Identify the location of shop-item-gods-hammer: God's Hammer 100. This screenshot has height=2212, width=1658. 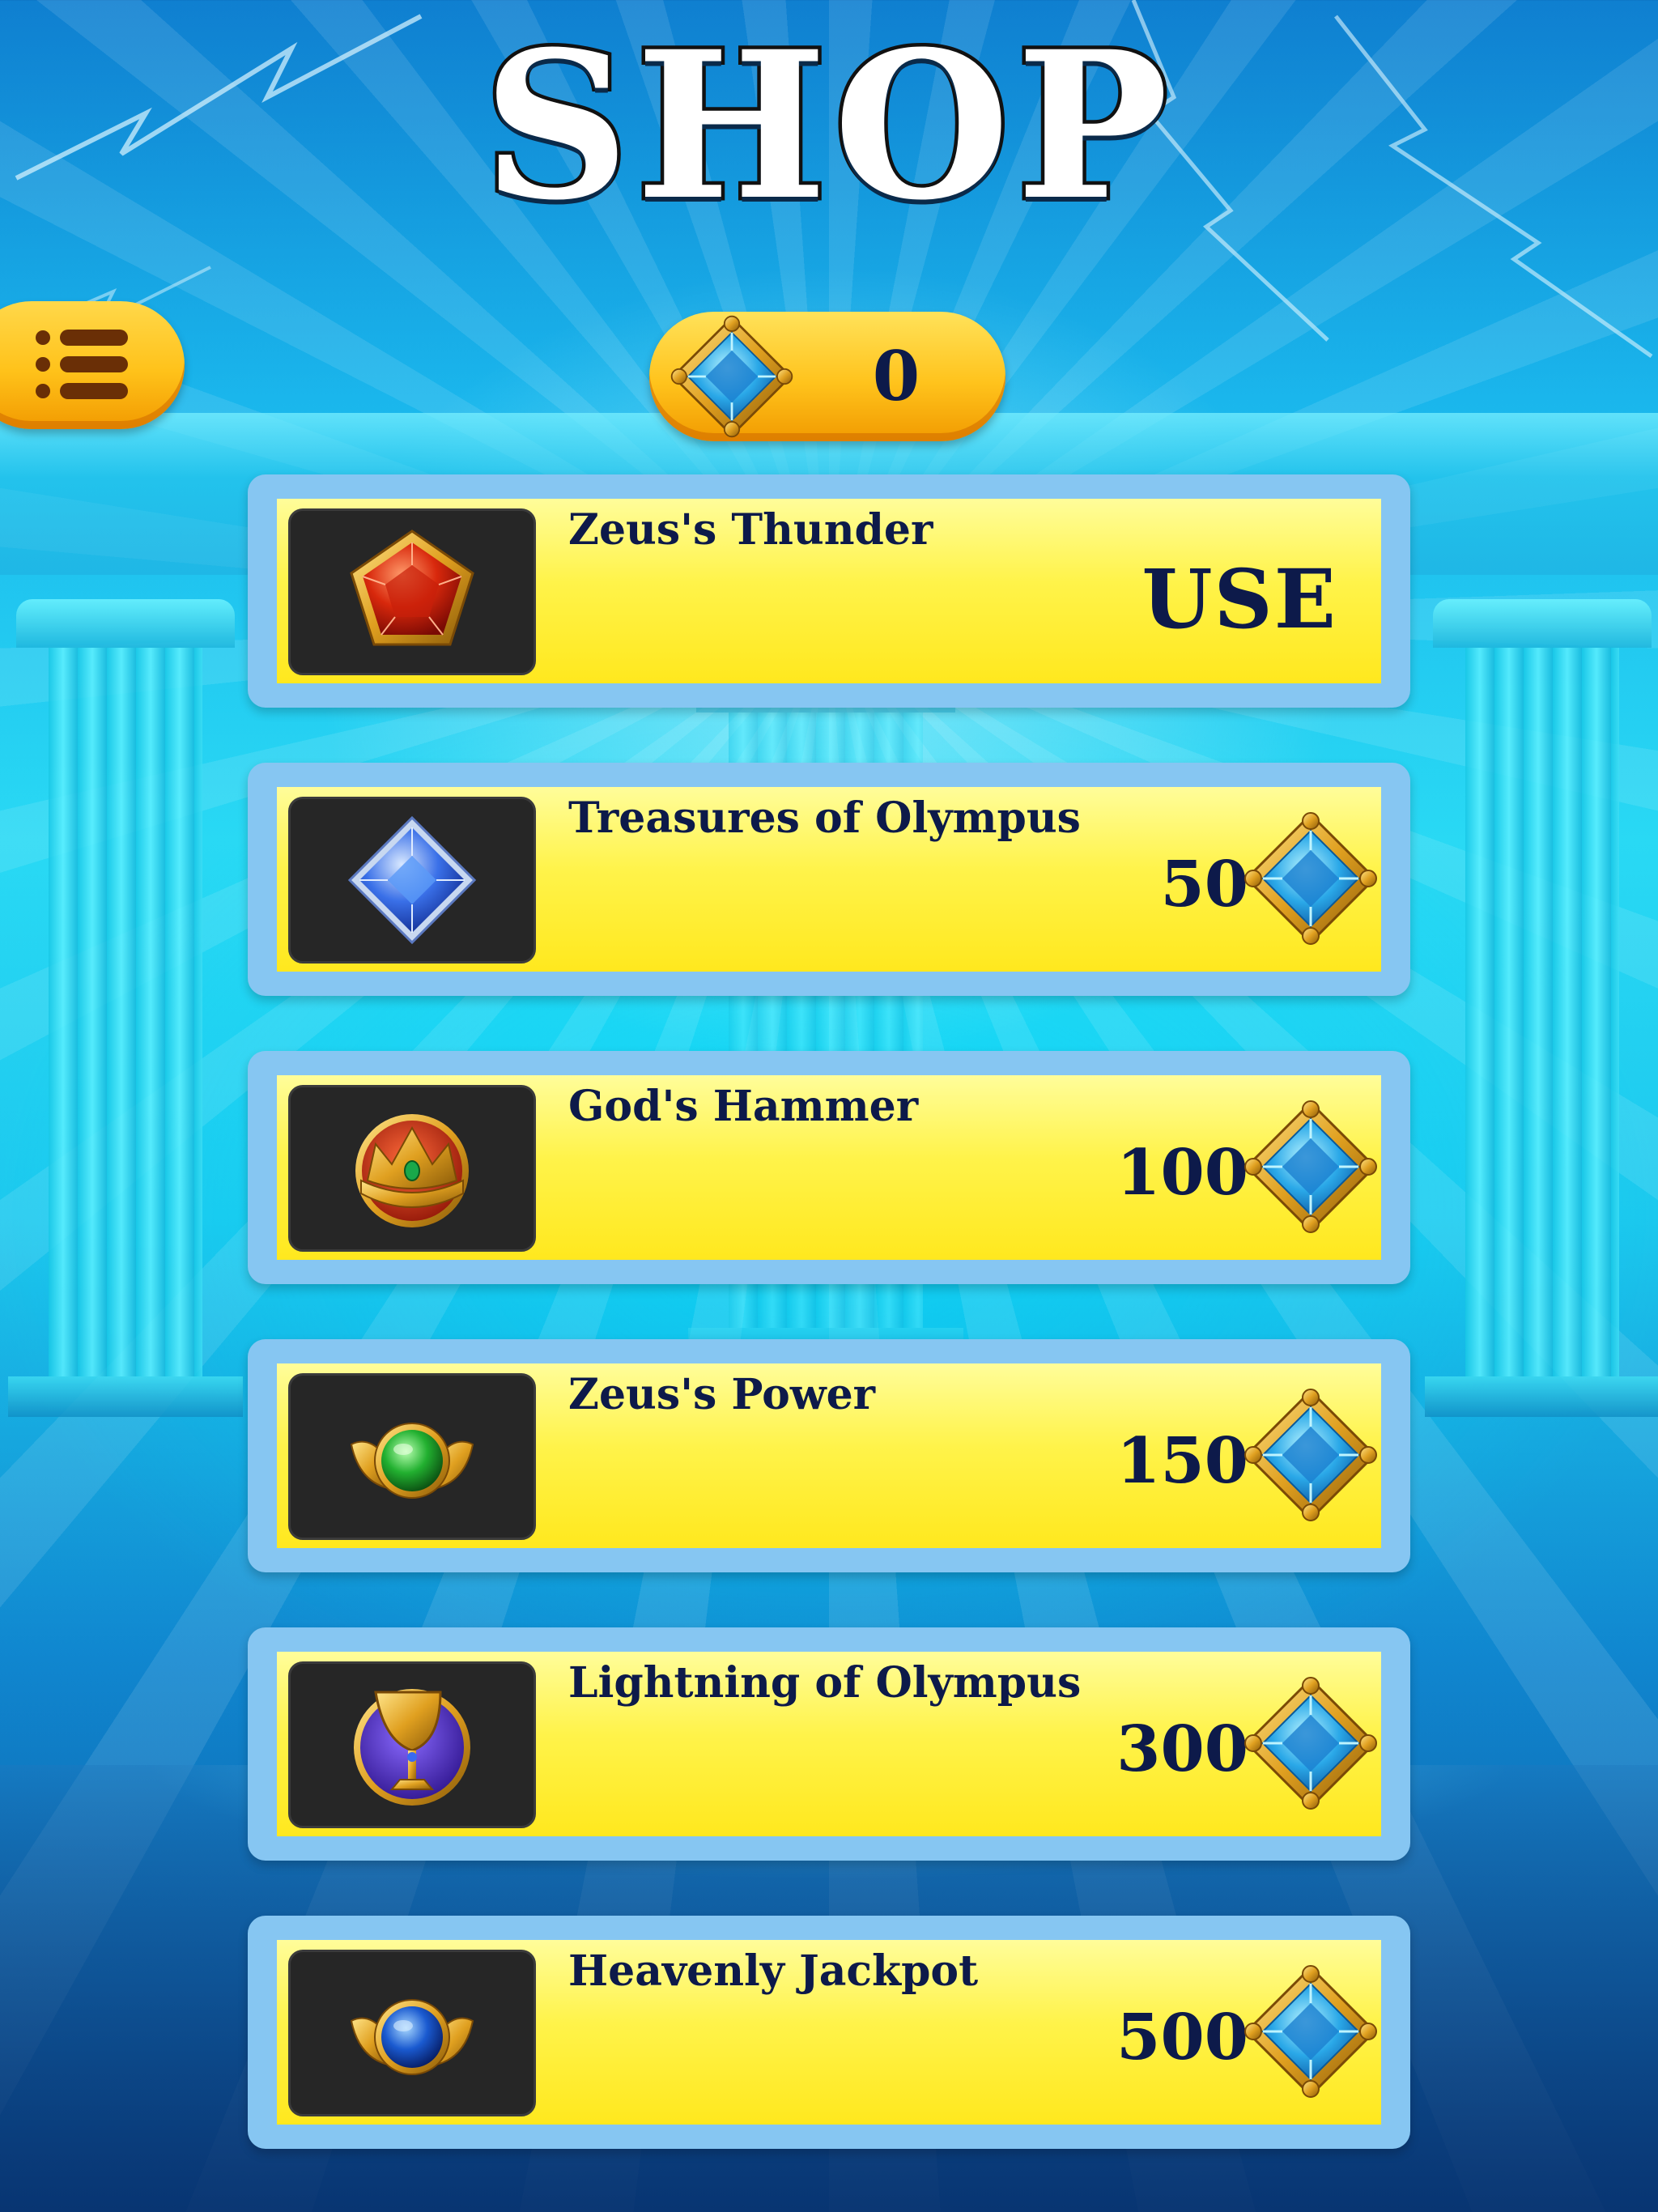
(829, 1168).